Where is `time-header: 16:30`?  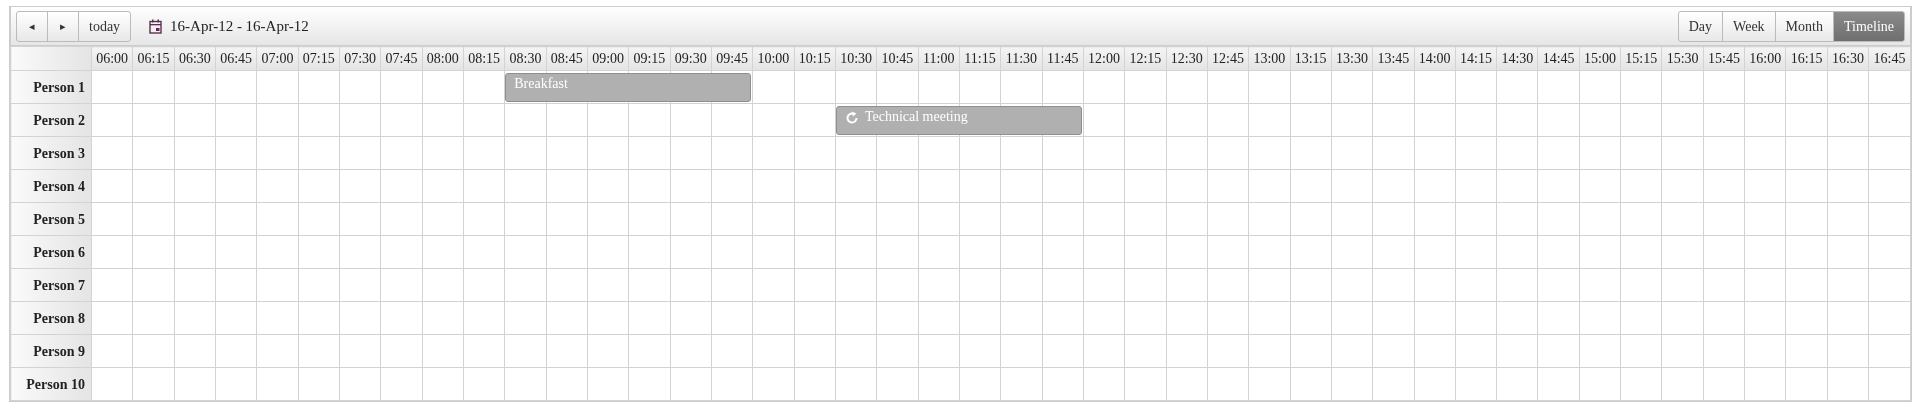
time-header: 16:30 is located at coordinates (1848, 58).